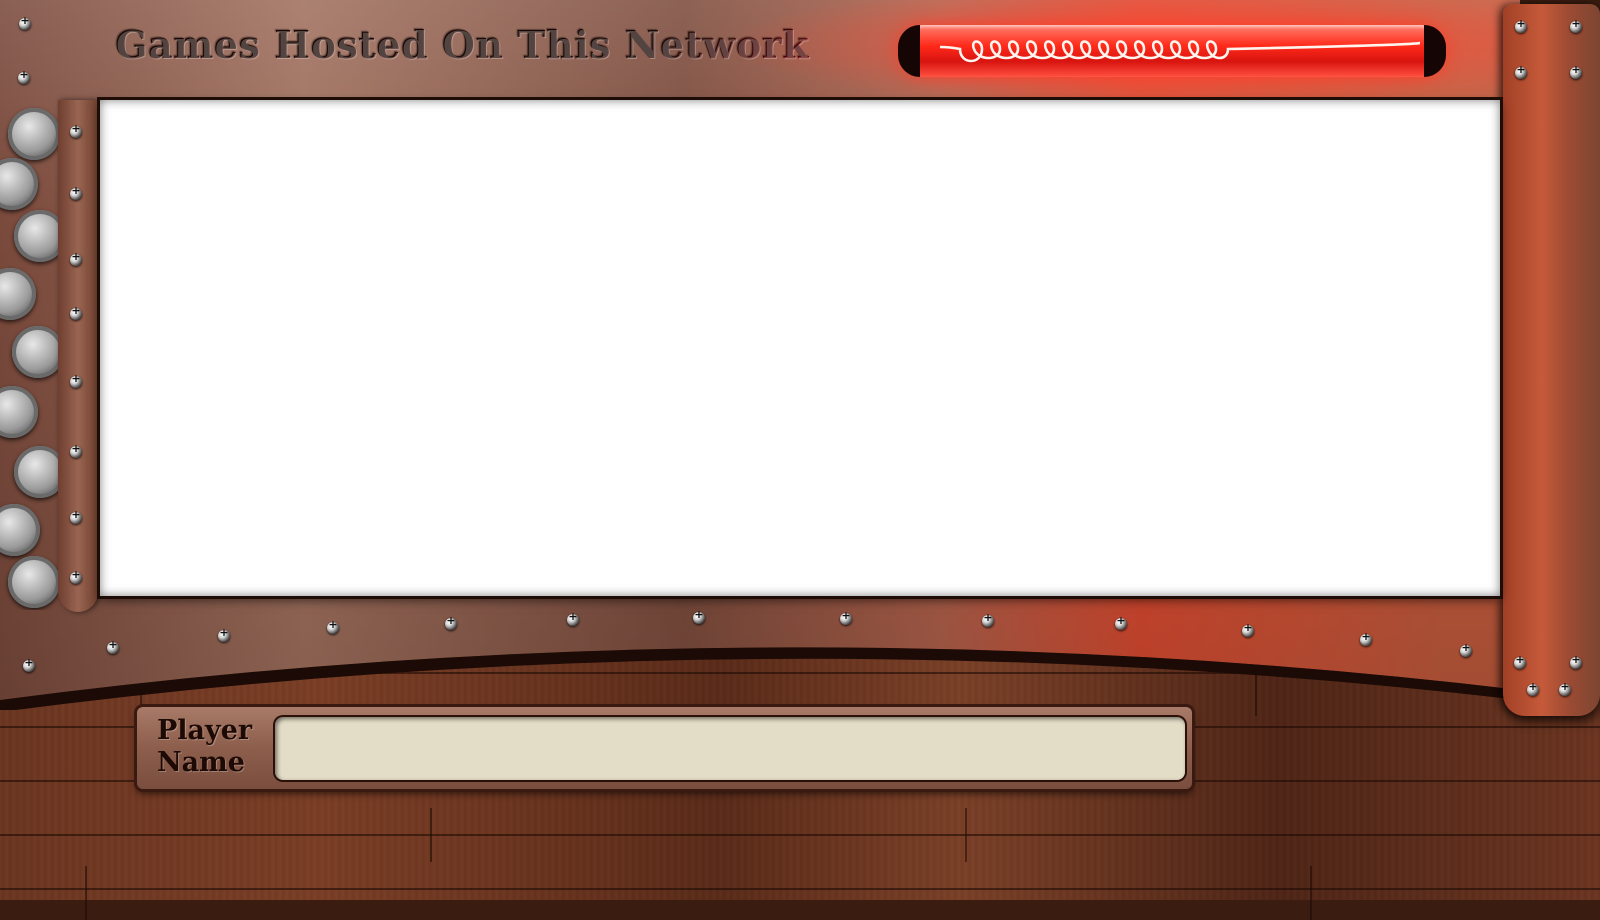 This screenshot has width=1600, height=920. Describe the element at coordinates (462, 44) in the screenshot. I see `page-title: Games Hosted On This Network` at that location.